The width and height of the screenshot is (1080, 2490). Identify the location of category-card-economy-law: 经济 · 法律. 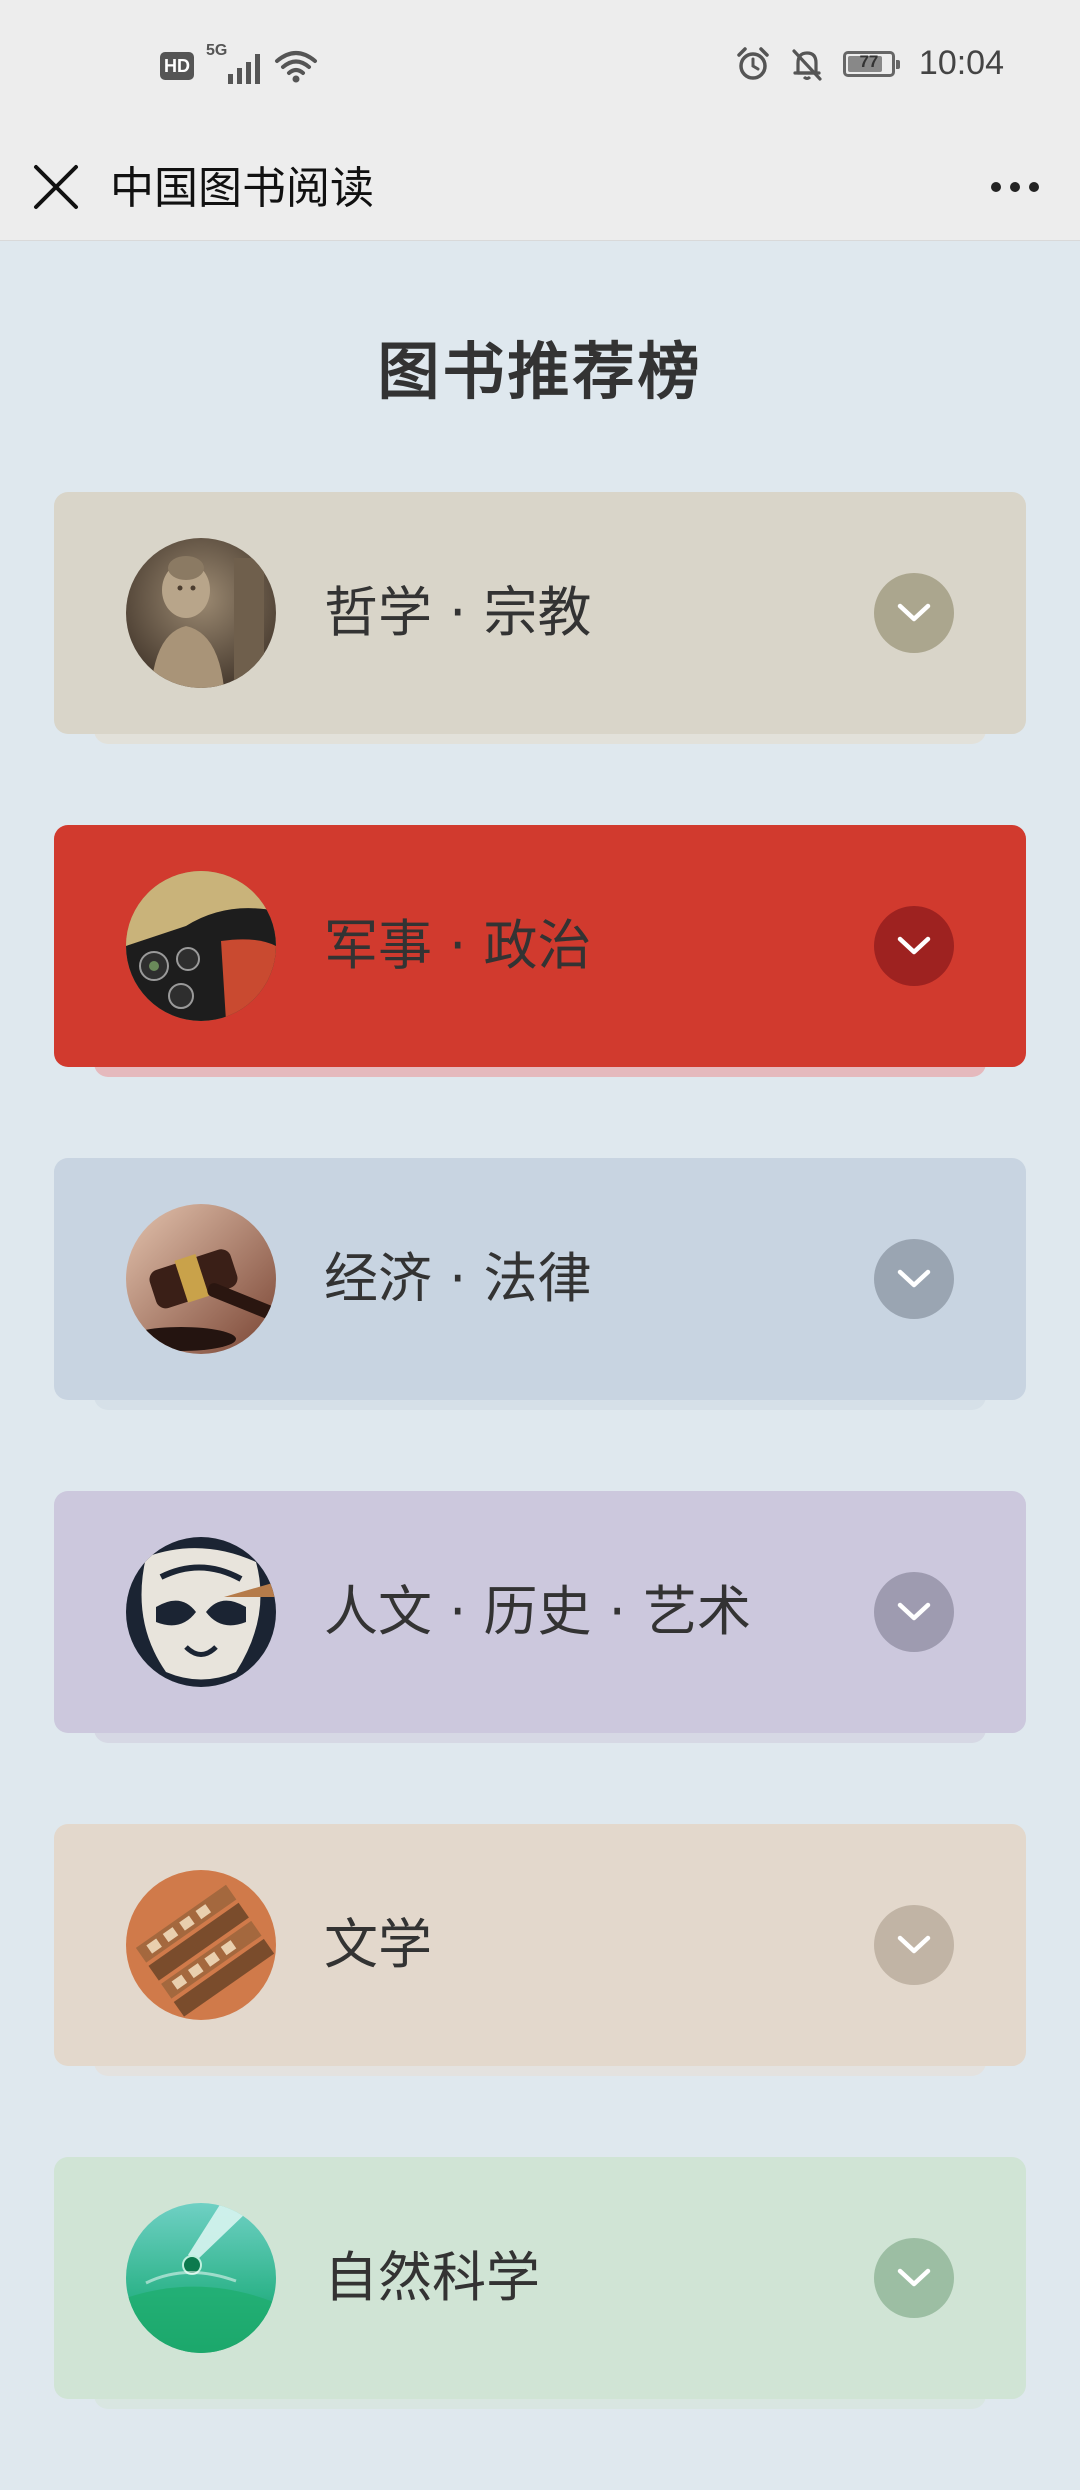
(540, 1279).